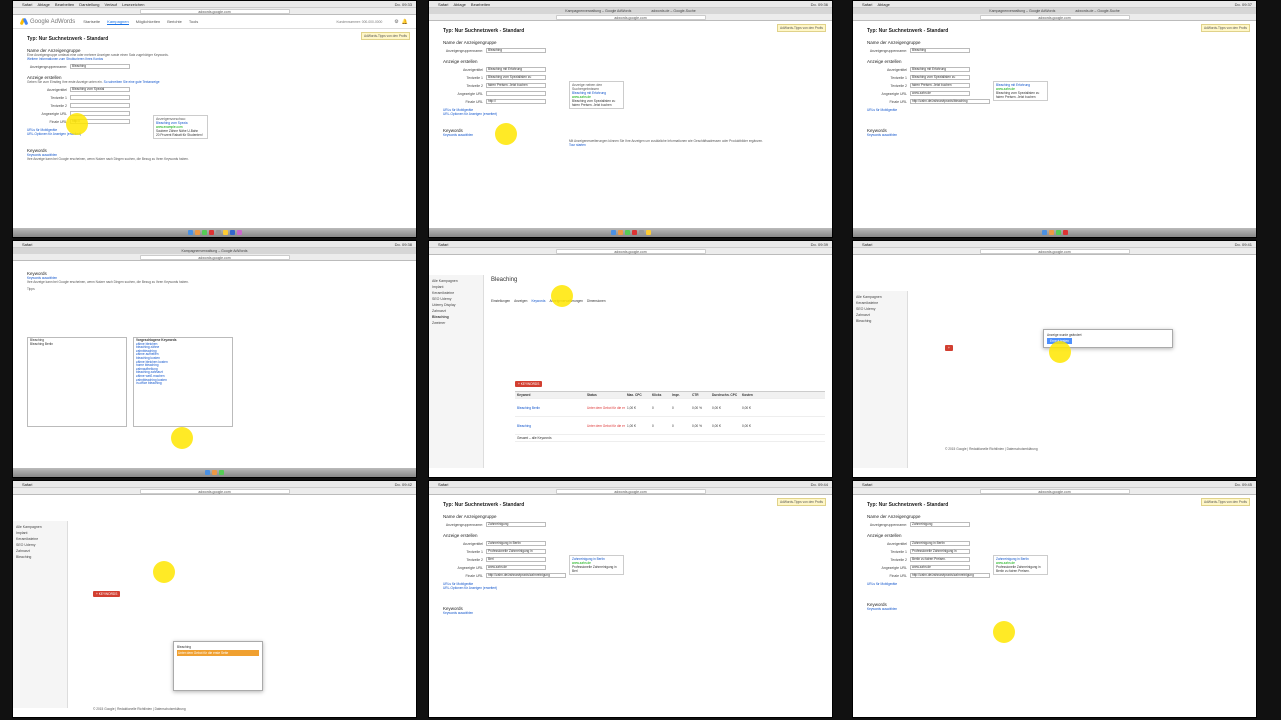  I want to click on nav-tools: Tools, so click(193, 22).